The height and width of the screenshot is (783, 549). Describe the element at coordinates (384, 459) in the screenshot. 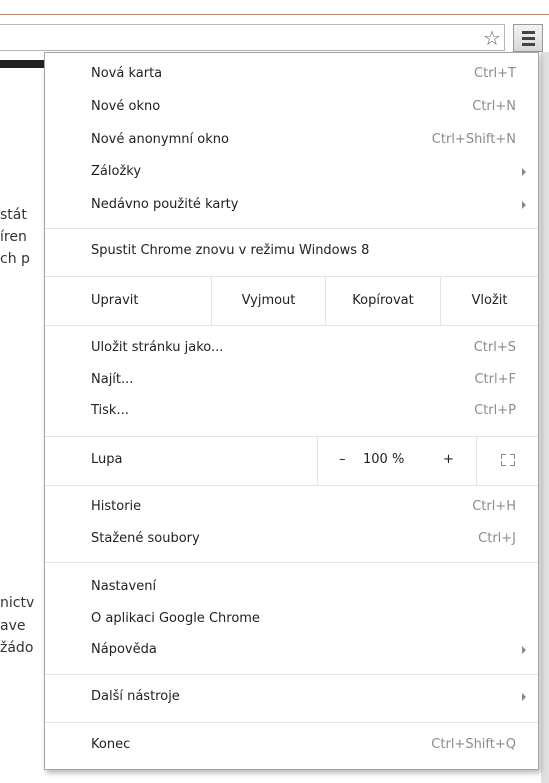

I see `zoom-level: 100 %` at that location.